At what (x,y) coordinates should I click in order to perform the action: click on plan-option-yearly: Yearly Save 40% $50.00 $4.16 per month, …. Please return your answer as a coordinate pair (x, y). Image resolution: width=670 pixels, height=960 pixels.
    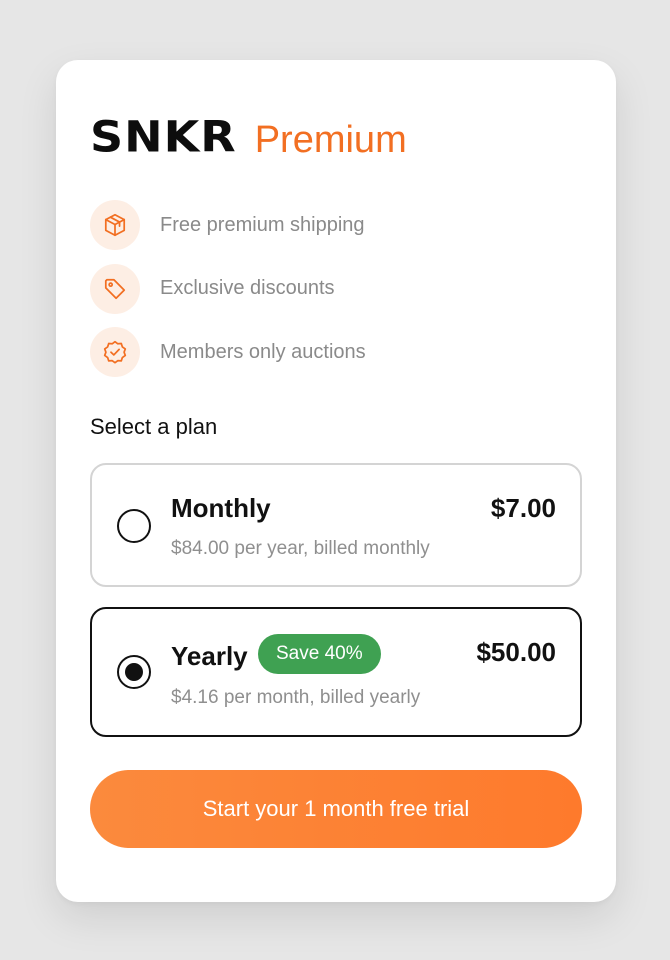
    Looking at the image, I should click on (336, 672).